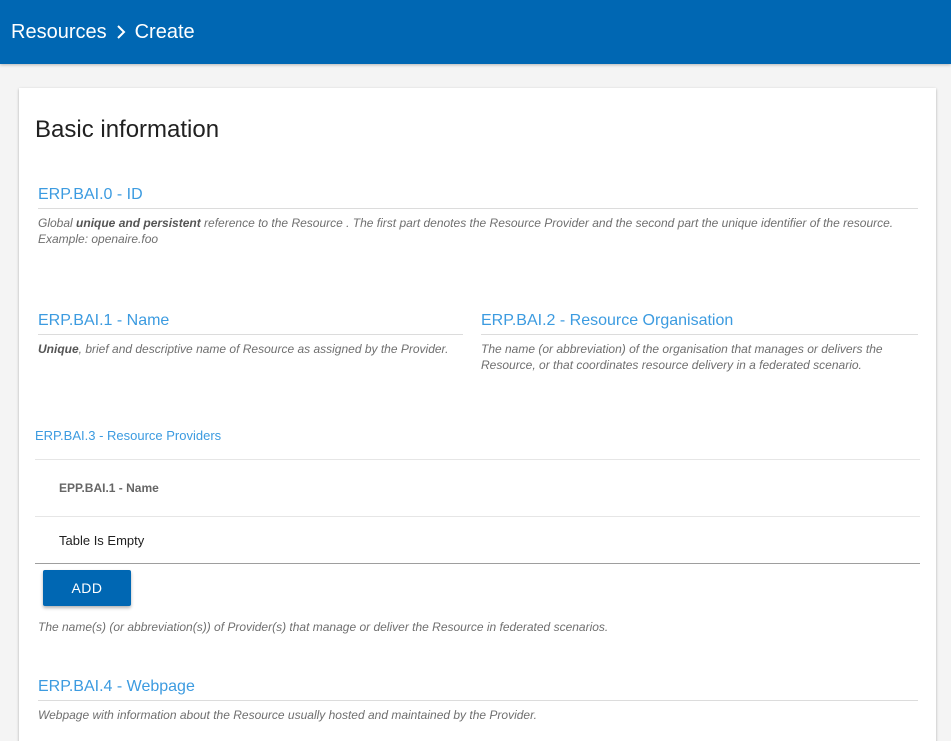 Image resolution: width=951 pixels, height=741 pixels. I want to click on app-header: Resources Create, so click(475, 32).